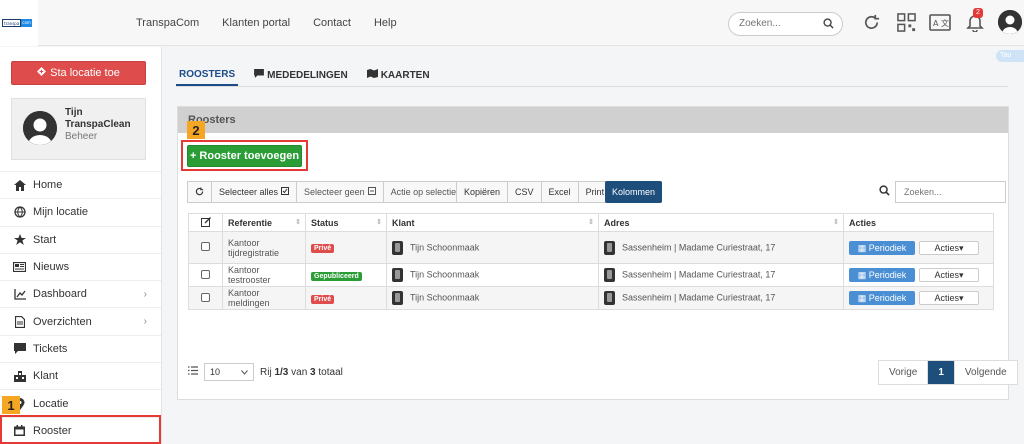 This screenshot has width=1024, height=444. I want to click on sidebar-item-home: Home, so click(80, 184).